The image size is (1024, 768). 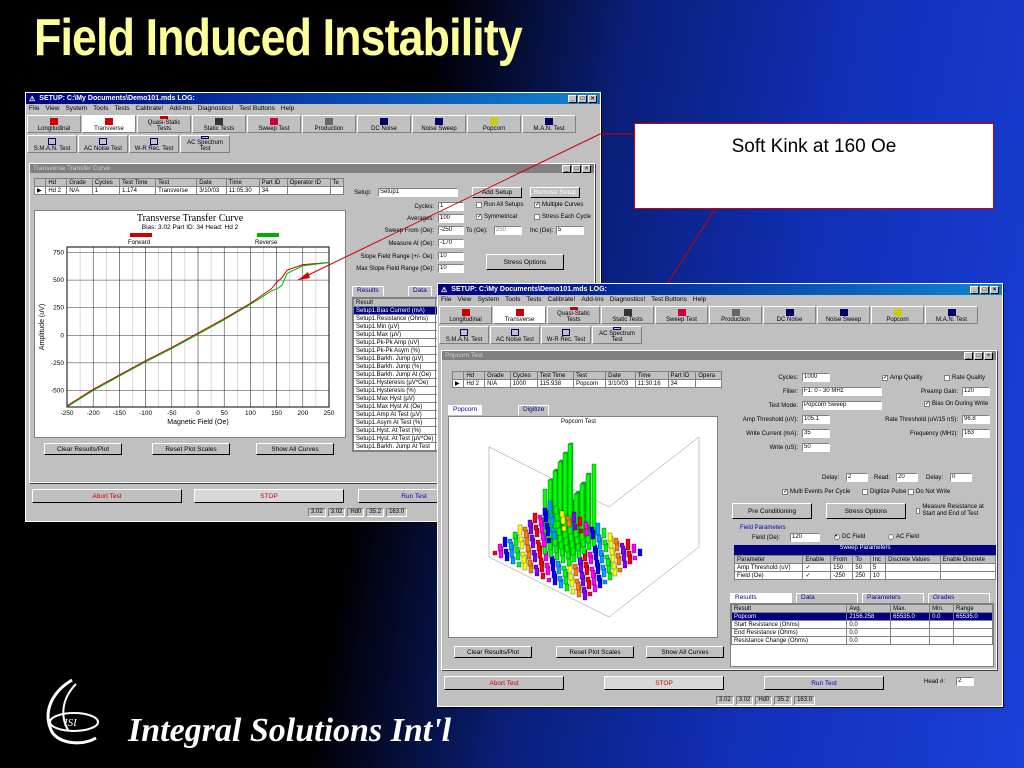 I want to click on table-row: Resistance Change (Ohms) 0.0, so click(x=862, y=640).